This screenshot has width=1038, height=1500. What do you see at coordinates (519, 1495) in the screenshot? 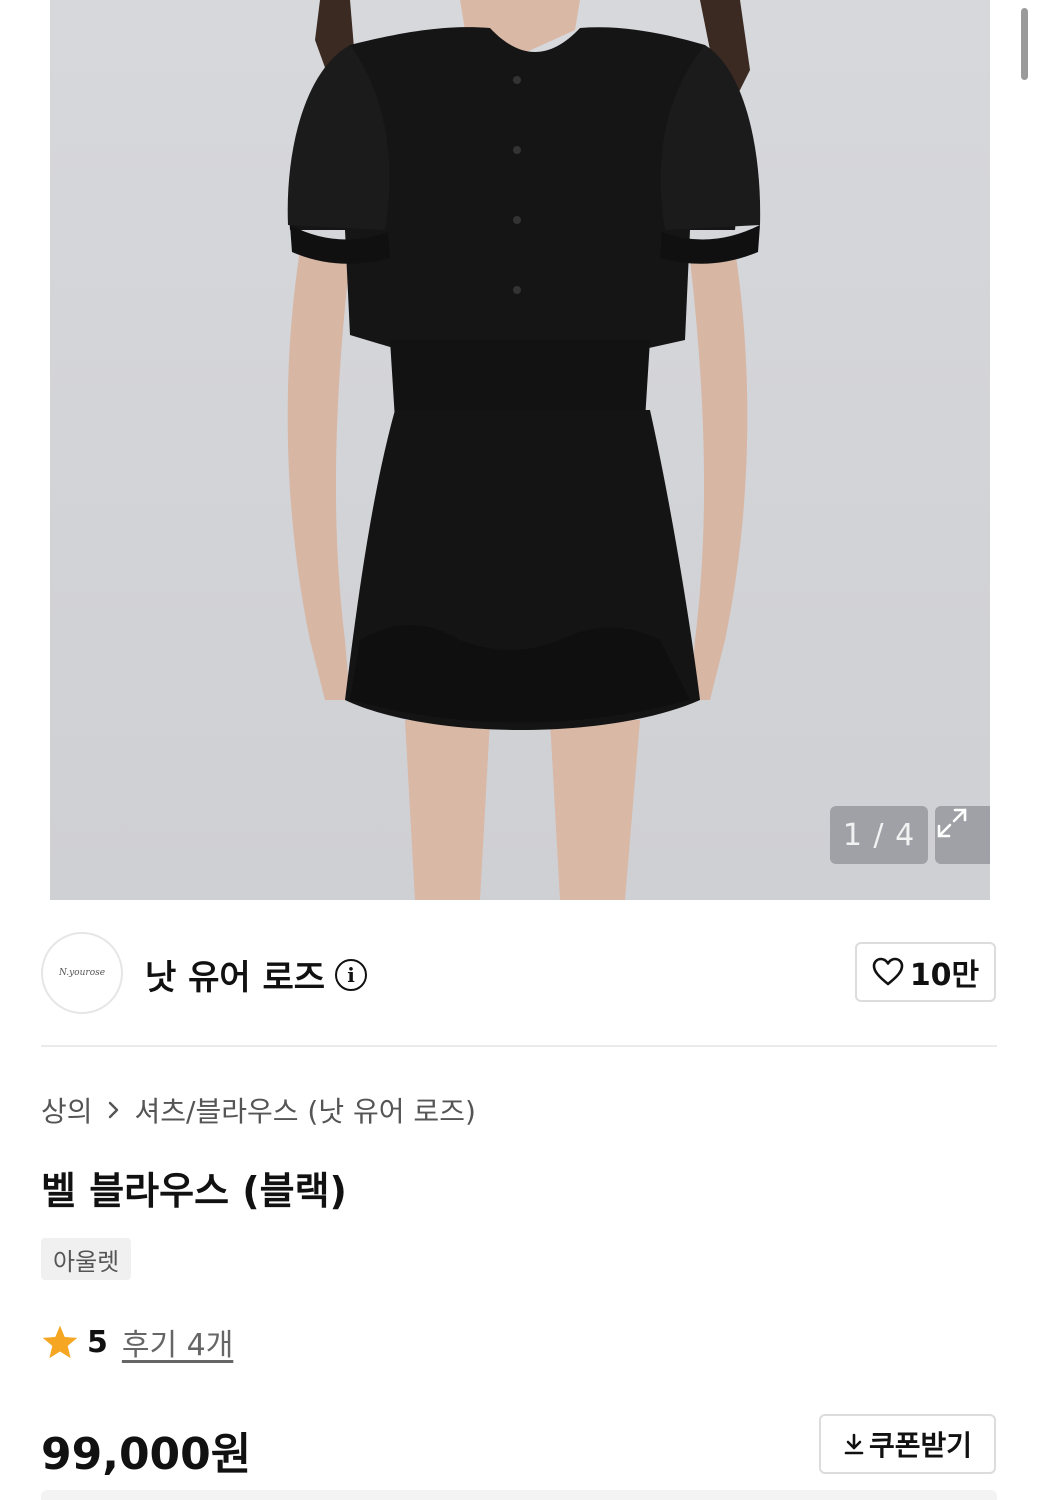
I see `bottom-panel-edge` at bounding box center [519, 1495].